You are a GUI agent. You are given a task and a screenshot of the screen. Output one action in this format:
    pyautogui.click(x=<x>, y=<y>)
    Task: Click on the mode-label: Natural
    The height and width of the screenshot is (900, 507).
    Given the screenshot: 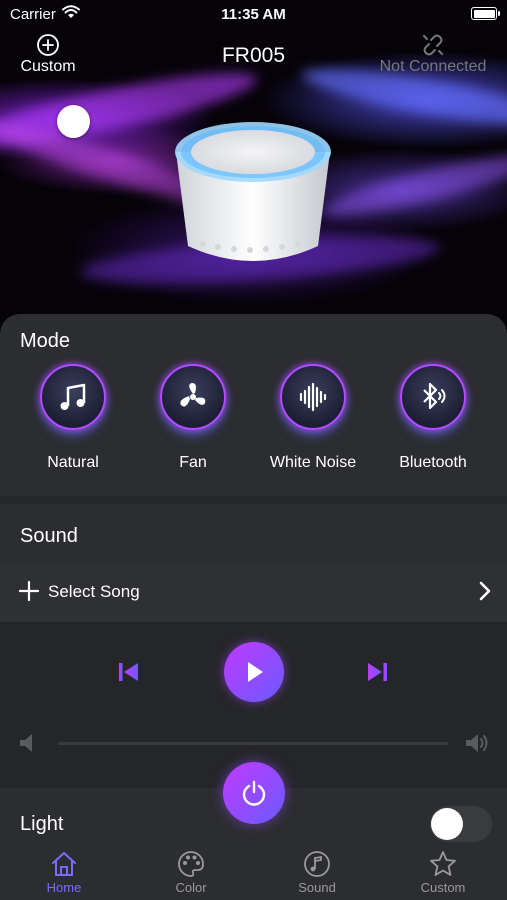 What is the action you would take?
    pyautogui.click(x=73, y=462)
    